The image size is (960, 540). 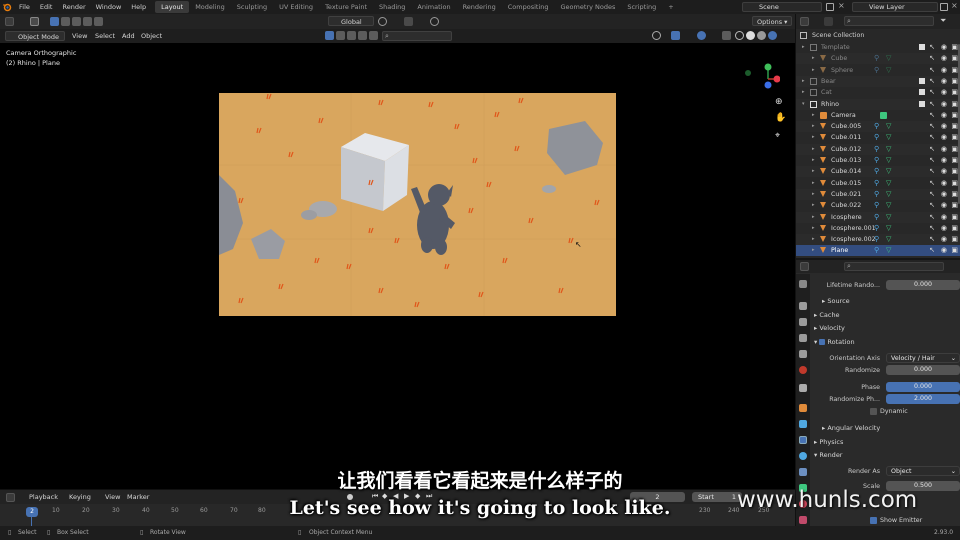 I want to click on physics-tab-icon, so click(x=803, y=456).